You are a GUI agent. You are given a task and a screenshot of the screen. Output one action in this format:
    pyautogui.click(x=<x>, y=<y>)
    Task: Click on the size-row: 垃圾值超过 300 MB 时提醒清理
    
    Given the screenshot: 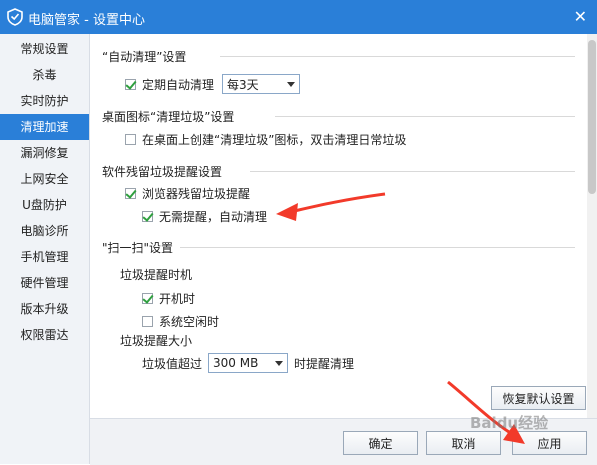 What is the action you would take?
    pyautogui.click(x=248, y=363)
    